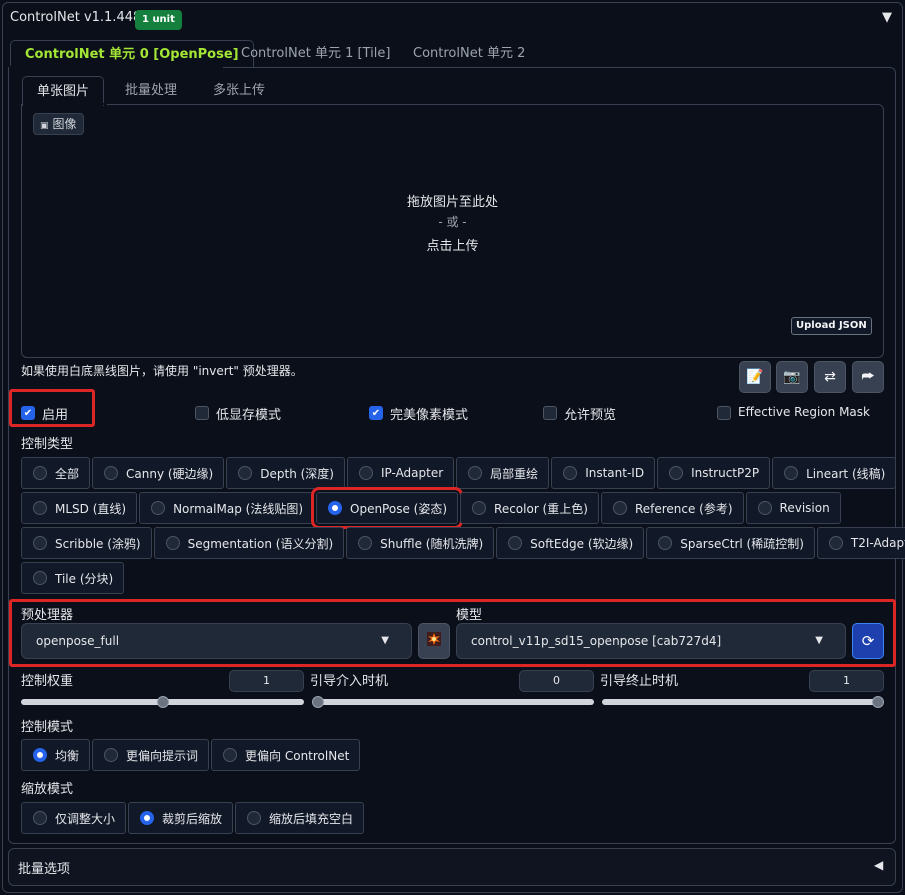 The image size is (905, 895). Describe the element at coordinates (163, 702) in the screenshot. I see `weight-slider-thumb` at that location.